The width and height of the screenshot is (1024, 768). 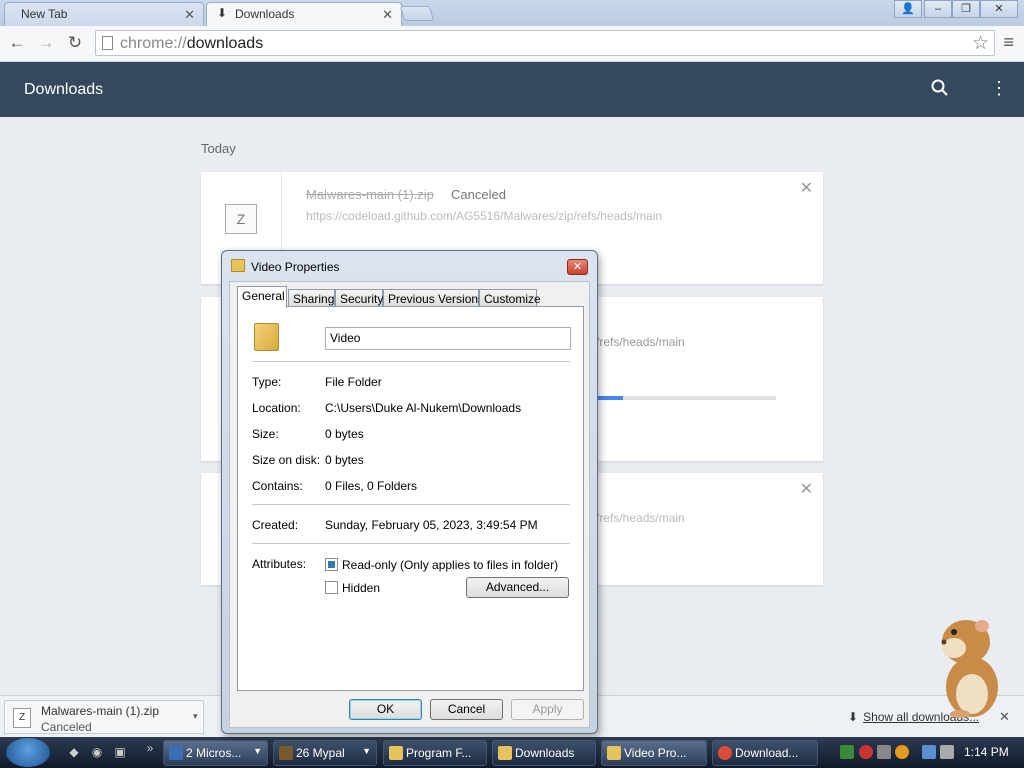 What do you see at coordinates (100, 711) in the screenshot?
I see `shelf-item-name: Malwares-main (1).zip` at bounding box center [100, 711].